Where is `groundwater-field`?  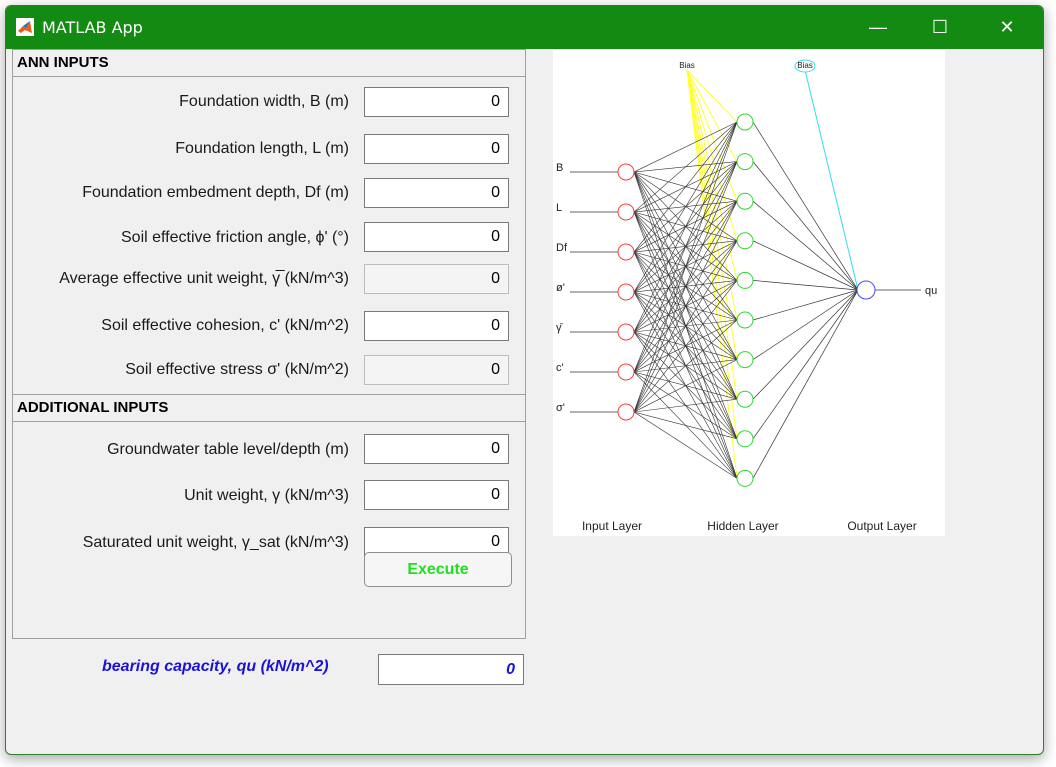 groundwater-field is located at coordinates (436, 449).